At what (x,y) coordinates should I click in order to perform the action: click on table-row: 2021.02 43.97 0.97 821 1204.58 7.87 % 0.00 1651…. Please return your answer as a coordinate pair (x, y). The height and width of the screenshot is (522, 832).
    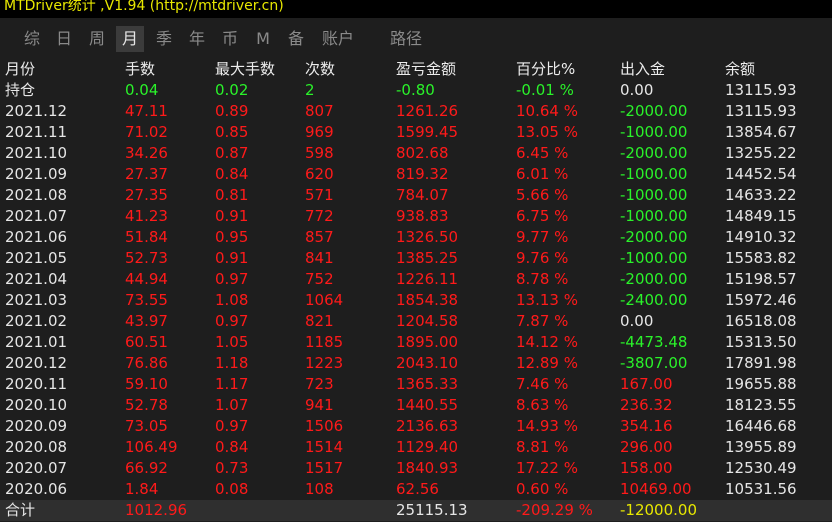
    Looking at the image, I should click on (416, 321).